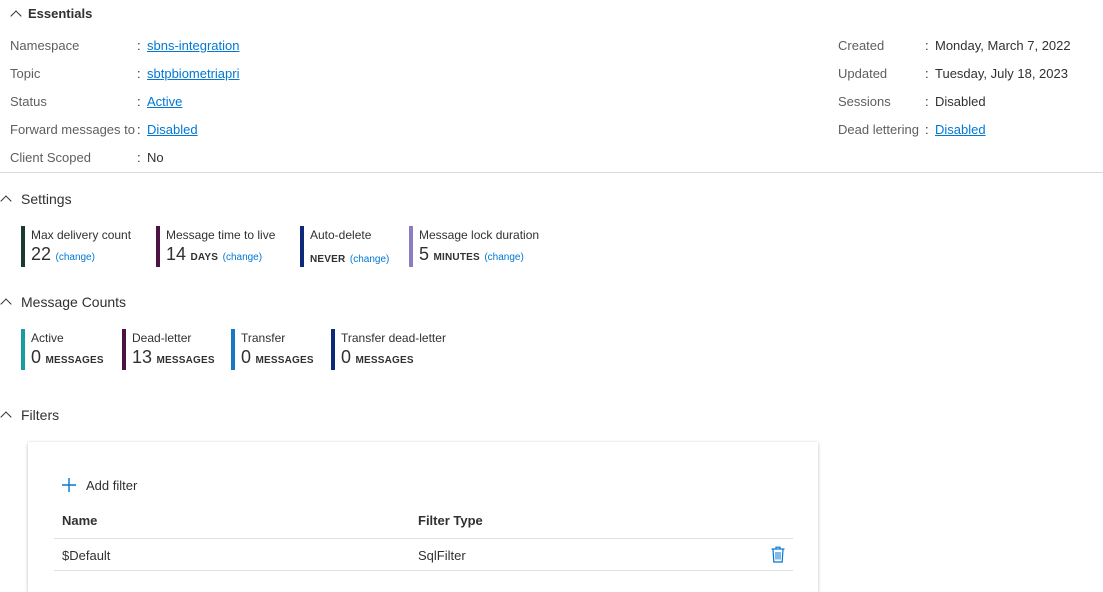 The image size is (1103, 592). What do you see at coordinates (450, 520) in the screenshot?
I see `column-header-filter-type: Filter Type` at bounding box center [450, 520].